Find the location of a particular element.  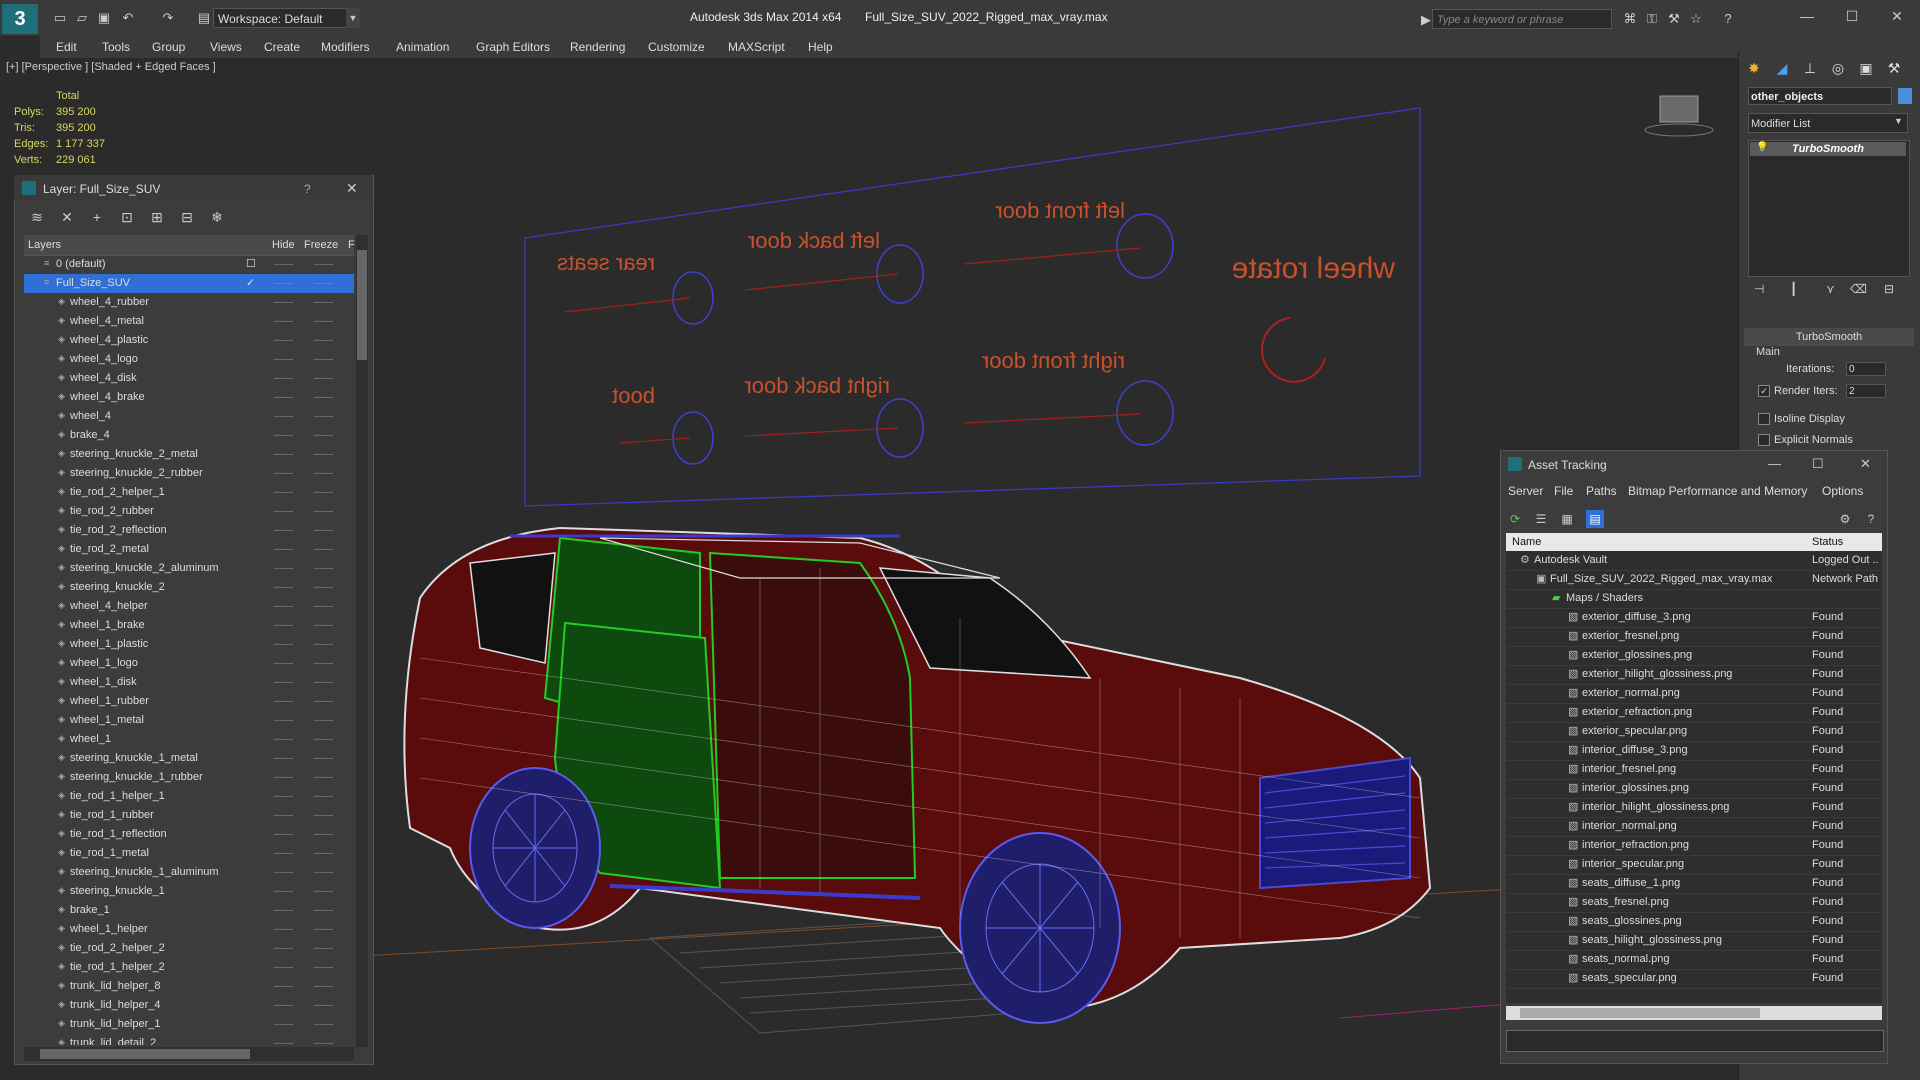

lightbulb-icon: 💡 is located at coordinates (1762, 147).